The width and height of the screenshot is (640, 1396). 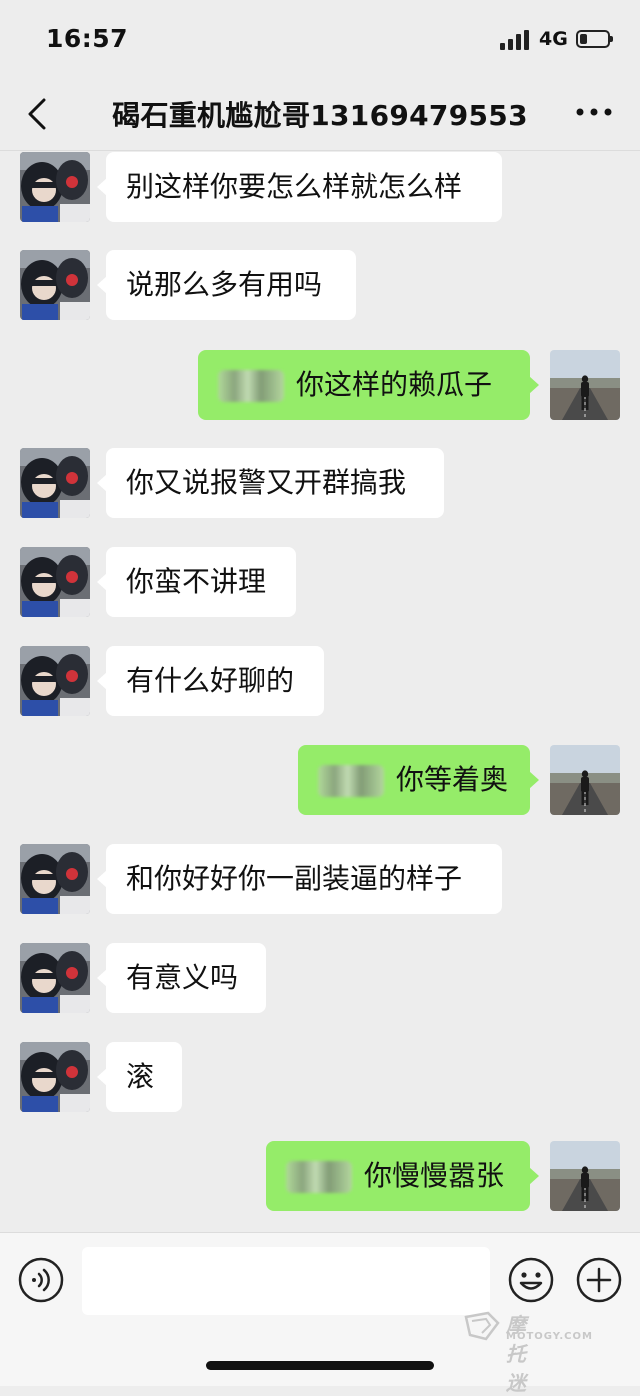 What do you see at coordinates (434, 1175) in the screenshot?
I see `message-text: 你慢慢嚣张` at bounding box center [434, 1175].